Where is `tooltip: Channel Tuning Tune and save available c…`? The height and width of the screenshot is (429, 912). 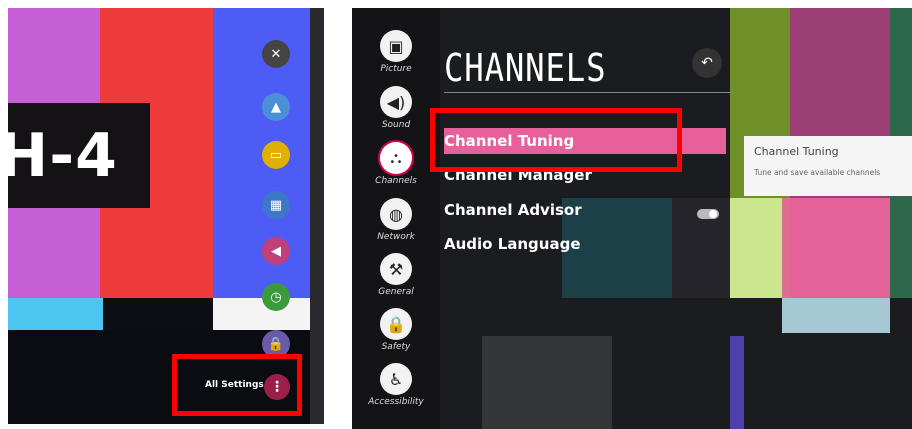
tooltip: Channel Tuning Tune and save available c… is located at coordinates (828, 166).